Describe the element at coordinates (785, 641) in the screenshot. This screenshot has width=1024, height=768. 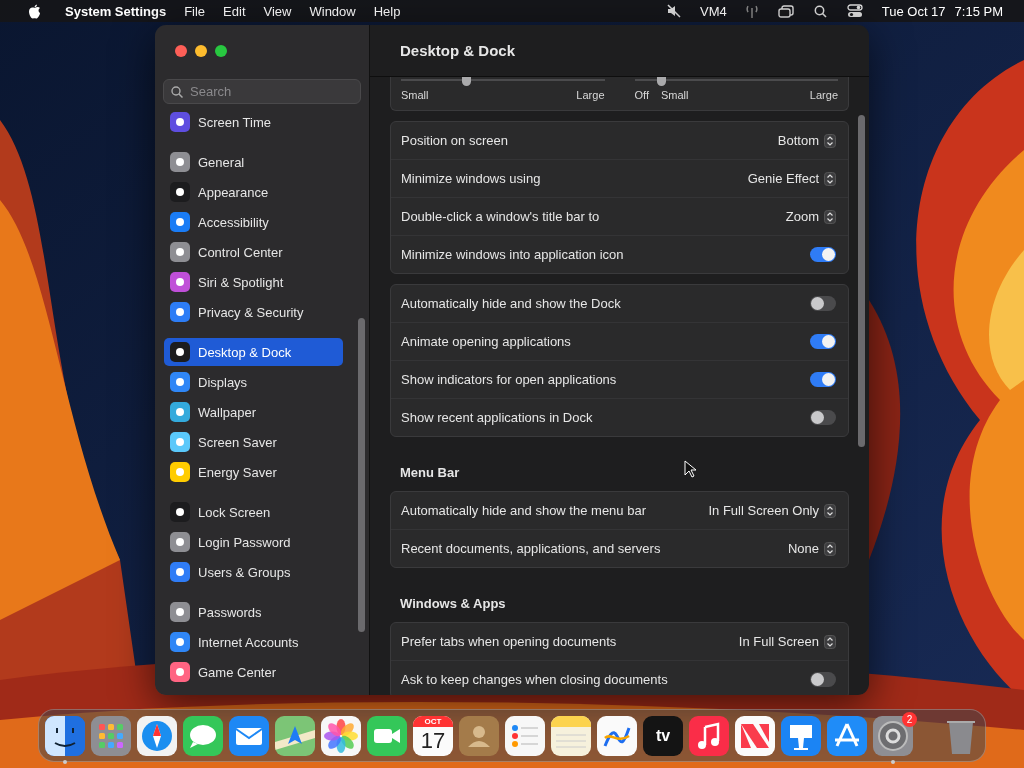
I see `popup-button: In Full Screen` at that location.